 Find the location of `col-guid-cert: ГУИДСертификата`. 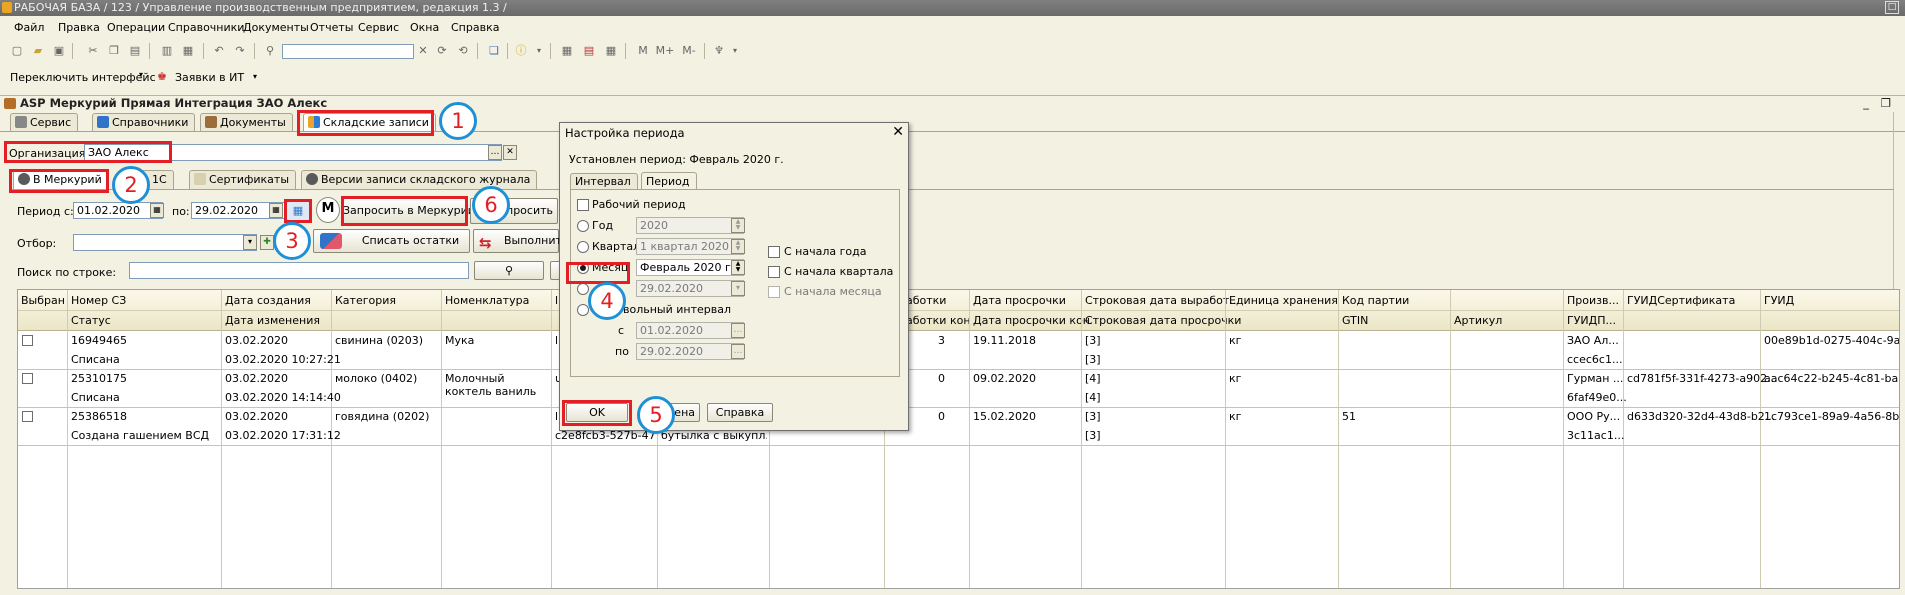

col-guid-cert: ГУИДСертификата is located at coordinates (1681, 300).